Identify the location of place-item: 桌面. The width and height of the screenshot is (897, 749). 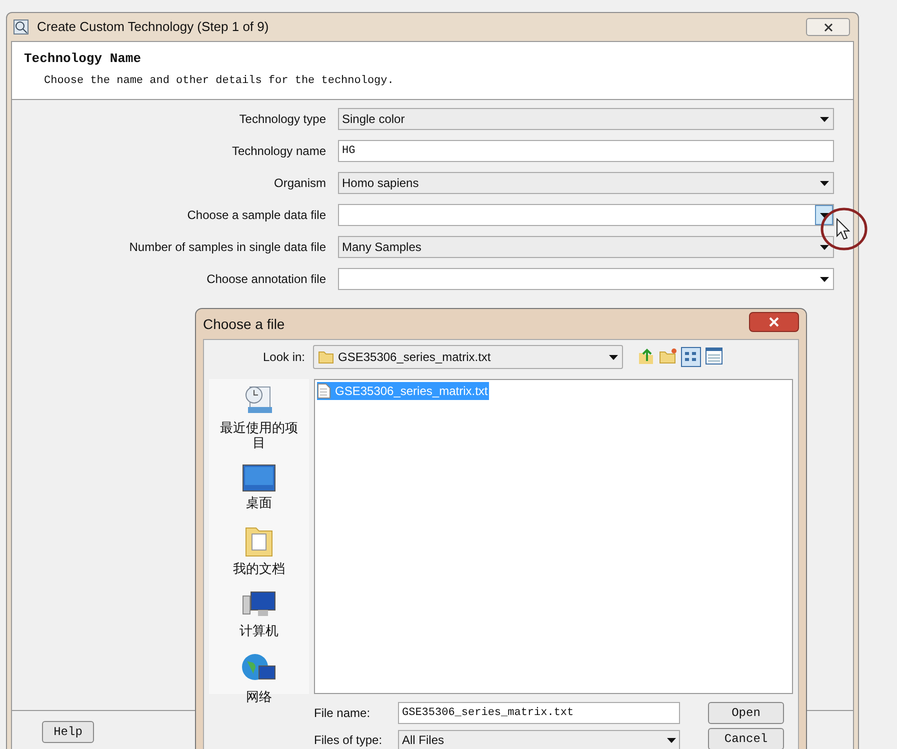
(259, 487).